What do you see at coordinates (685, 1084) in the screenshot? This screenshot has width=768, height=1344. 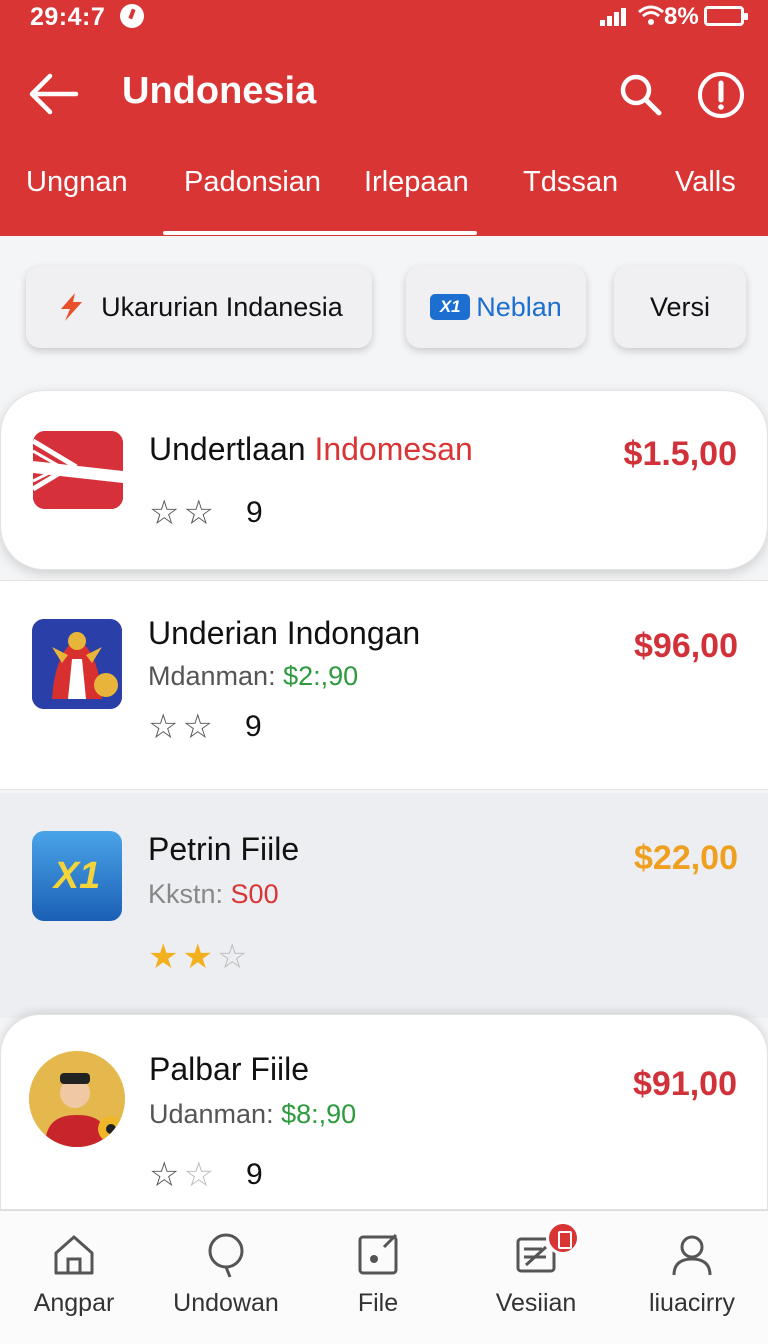 I see `item-price: $91,00` at bounding box center [685, 1084].